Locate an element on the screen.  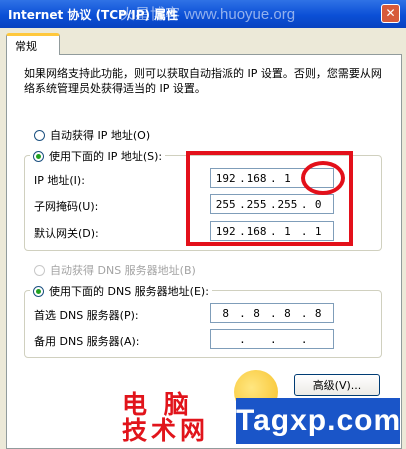
default-gateway-input: 192. 168. 1. 1 is located at coordinates (272, 231).